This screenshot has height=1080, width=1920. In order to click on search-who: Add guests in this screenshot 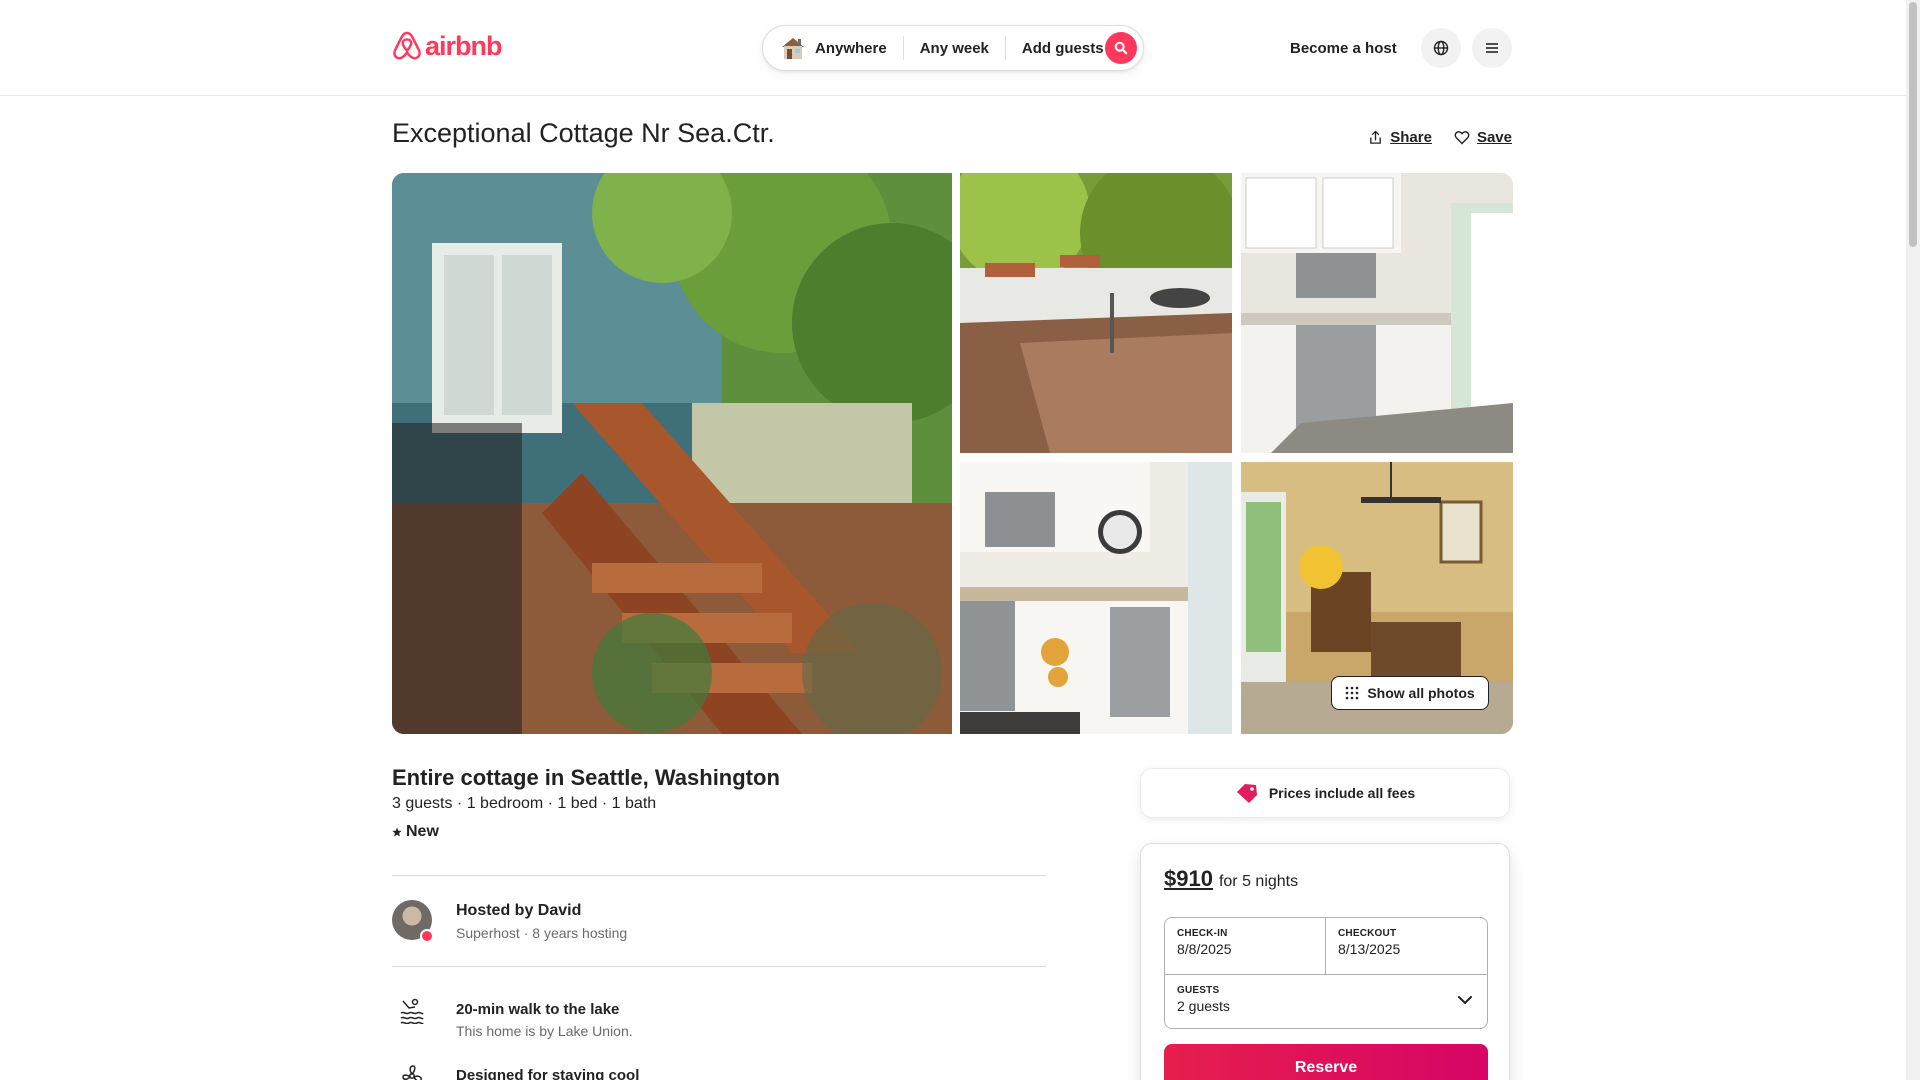, I will do `click(1063, 48)`.